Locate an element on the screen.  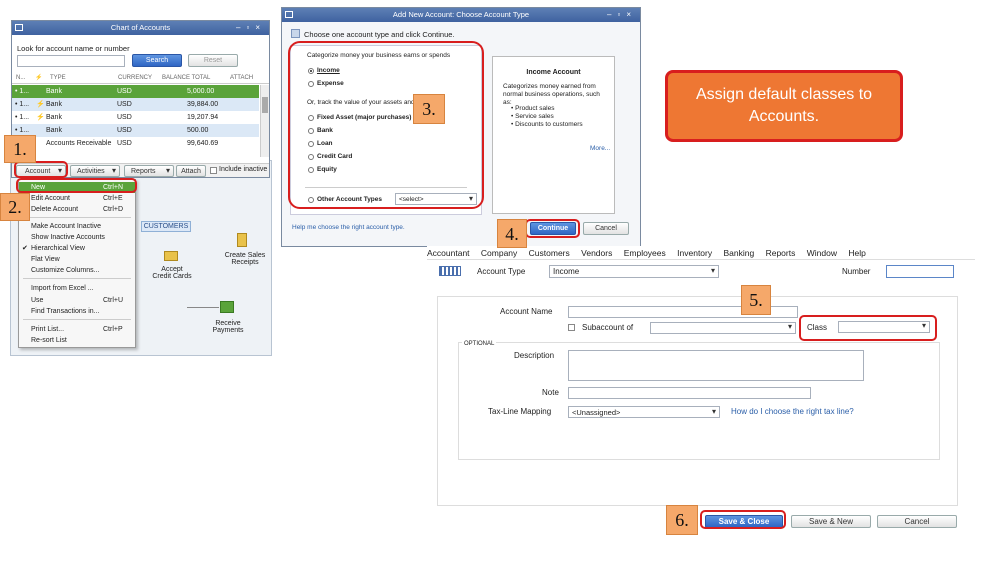
menu-item-delete-account: Delete Account Ctrl+D is located at coordinates (77, 209).